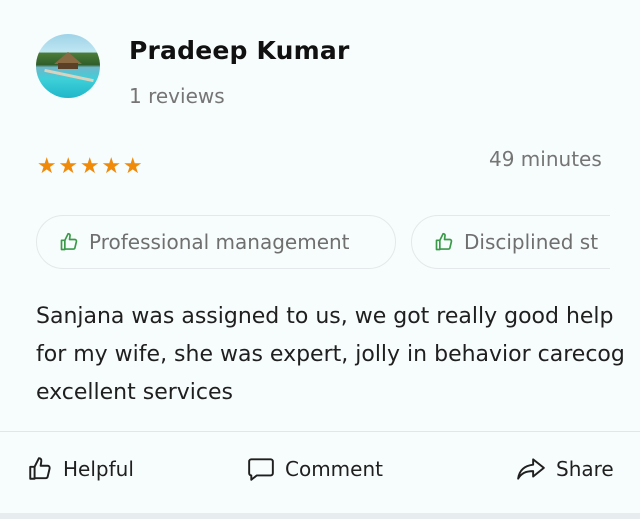 Image resolution: width=640 pixels, height=519 pixels. What do you see at coordinates (177, 96) in the screenshot?
I see `reviewer-review-count: 1 reviews` at bounding box center [177, 96].